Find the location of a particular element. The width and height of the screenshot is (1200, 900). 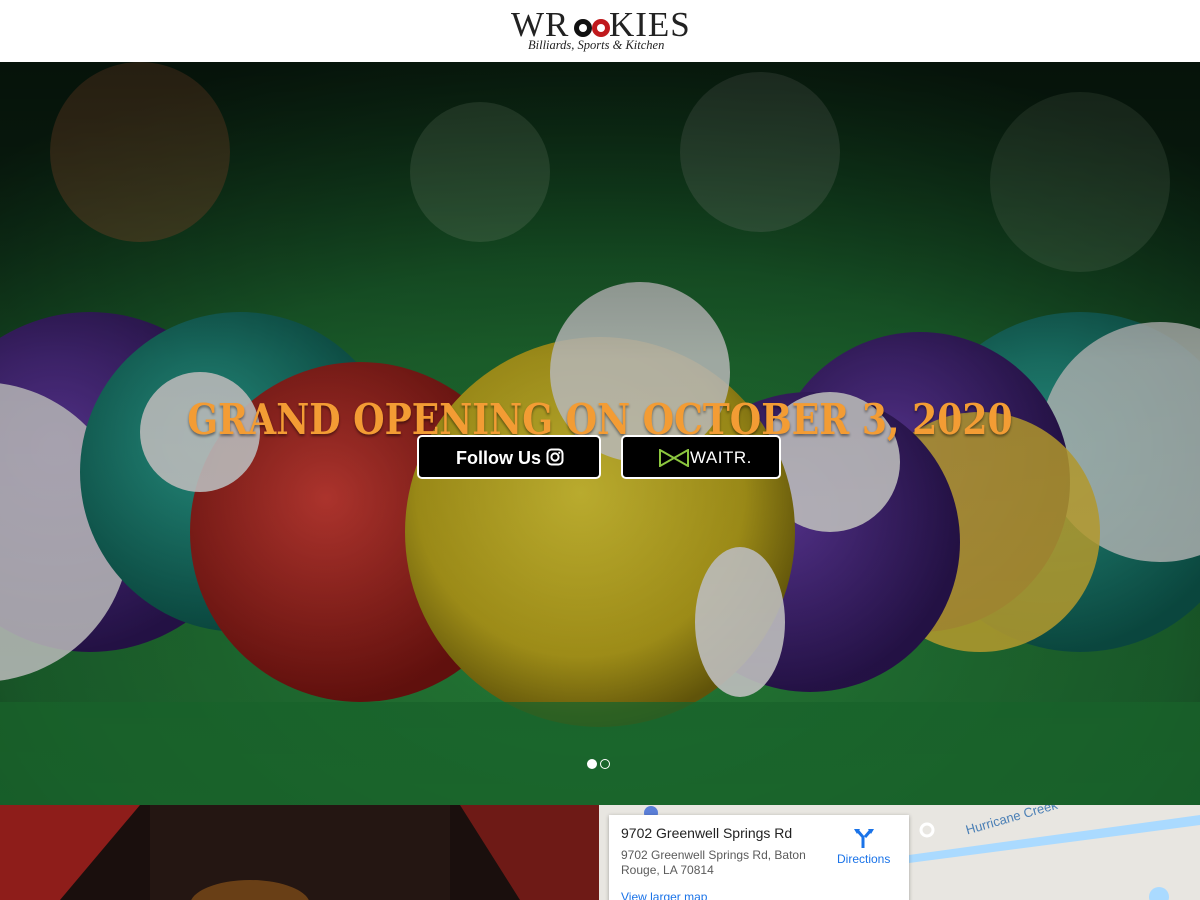

billiard-balls-icon is located at coordinates (592, 28).